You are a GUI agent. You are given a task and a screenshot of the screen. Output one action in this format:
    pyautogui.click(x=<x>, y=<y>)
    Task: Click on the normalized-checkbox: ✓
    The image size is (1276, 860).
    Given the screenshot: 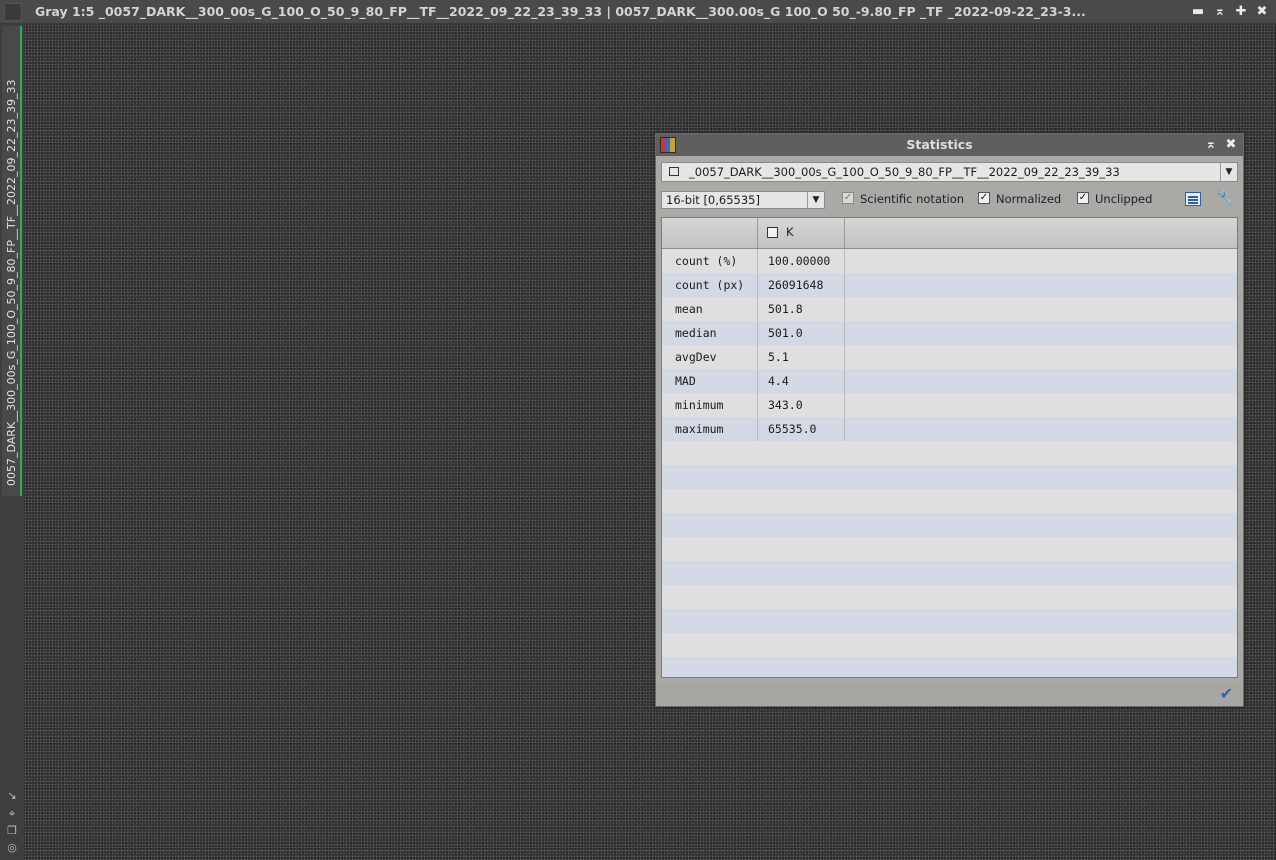 What is the action you would take?
    pyautogui.click(x=984, y=198)
    